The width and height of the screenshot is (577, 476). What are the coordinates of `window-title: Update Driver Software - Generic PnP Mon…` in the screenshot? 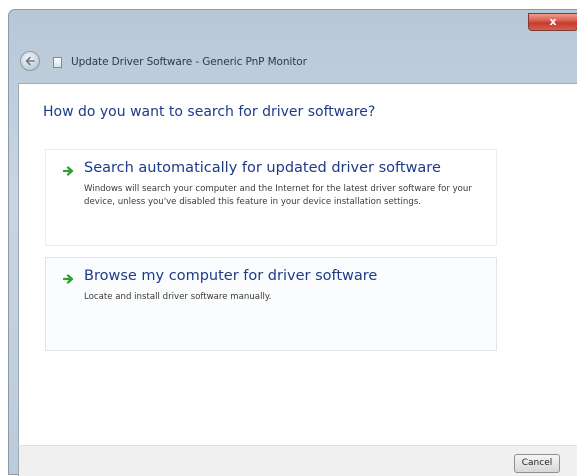 It's located at (189, 62).